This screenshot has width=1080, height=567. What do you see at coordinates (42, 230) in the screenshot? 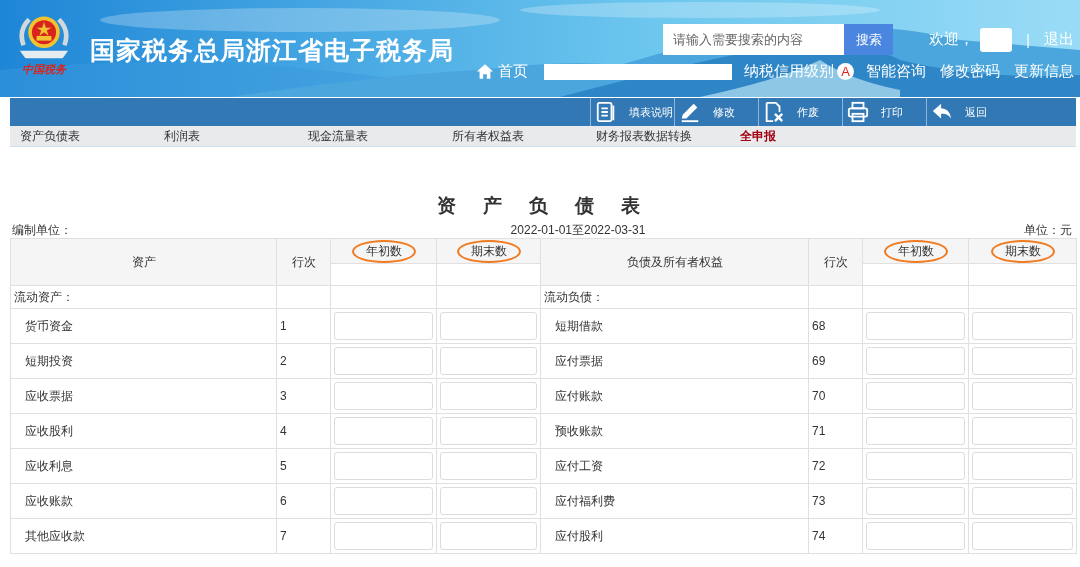
I see `unit-label: 编制单位：` at bounding box center [42, 230].